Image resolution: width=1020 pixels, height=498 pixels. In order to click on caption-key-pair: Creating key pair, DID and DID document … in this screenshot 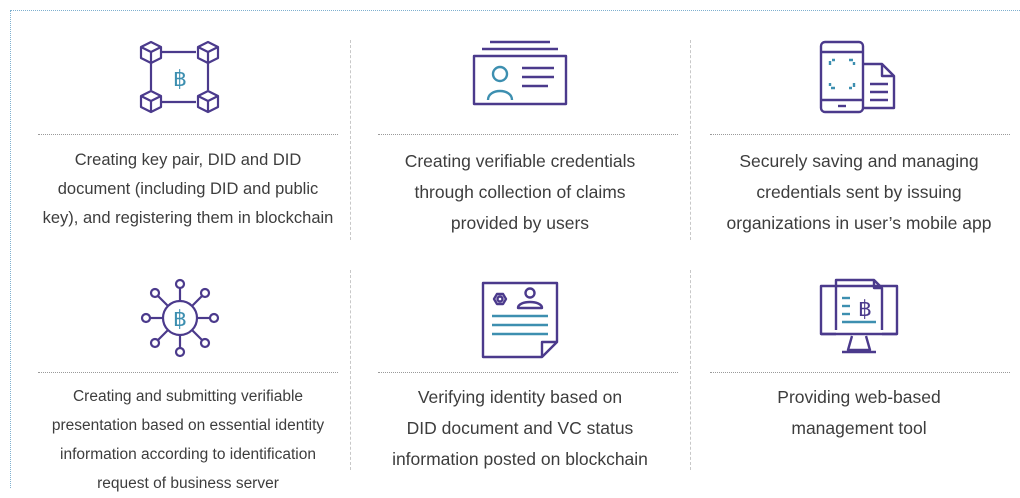, I will do `click(188, 189)`.